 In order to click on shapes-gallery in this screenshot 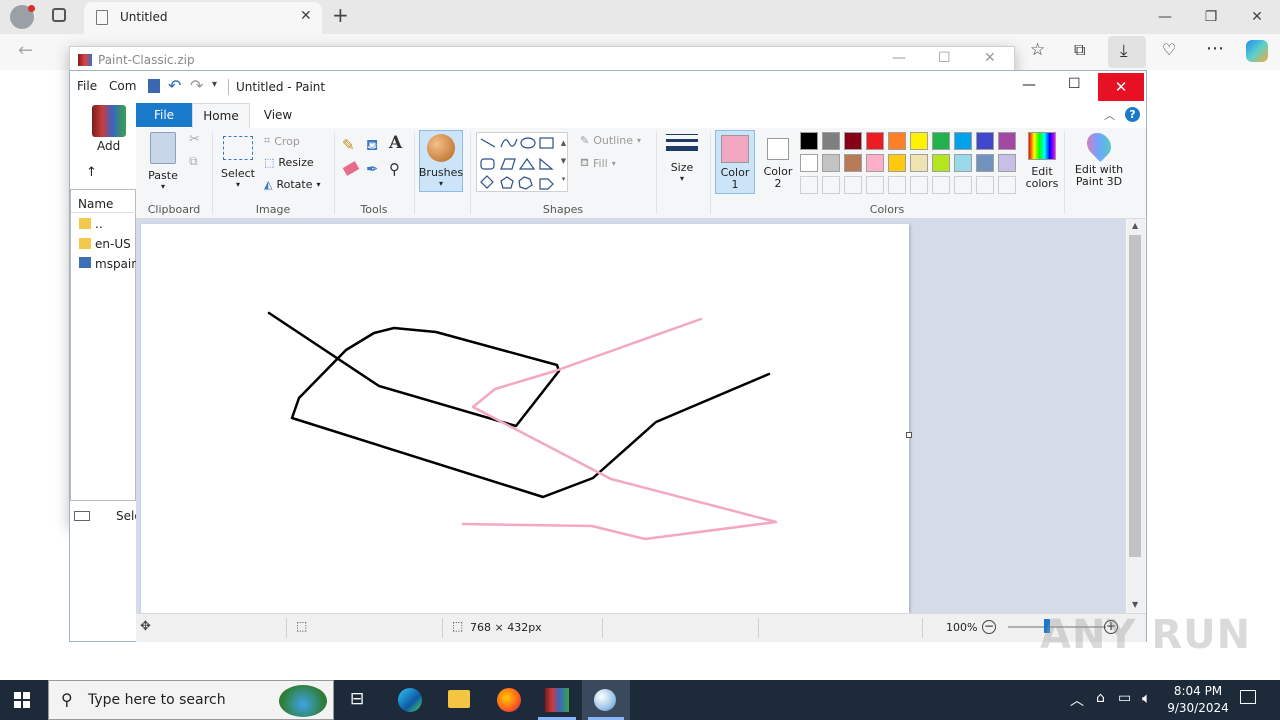, I will do `click(522, 162)`.